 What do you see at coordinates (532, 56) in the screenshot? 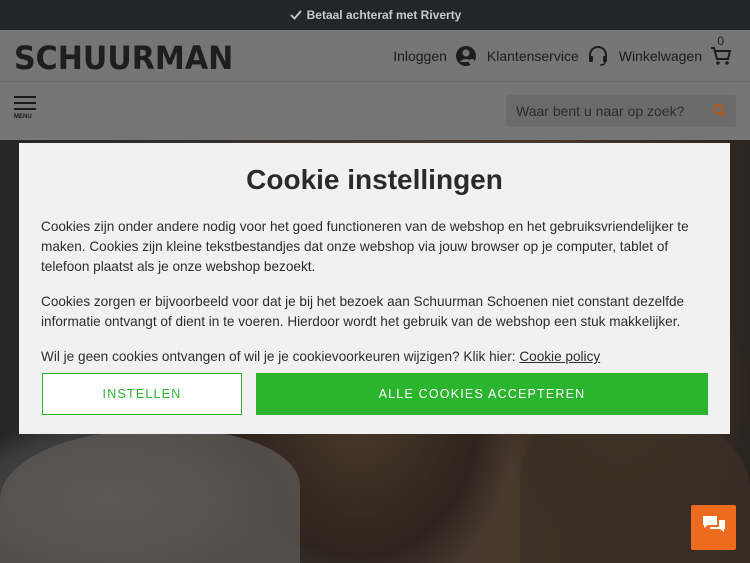
I see `customer-service-label: Klantenservice` at bounding box center [532, 56].